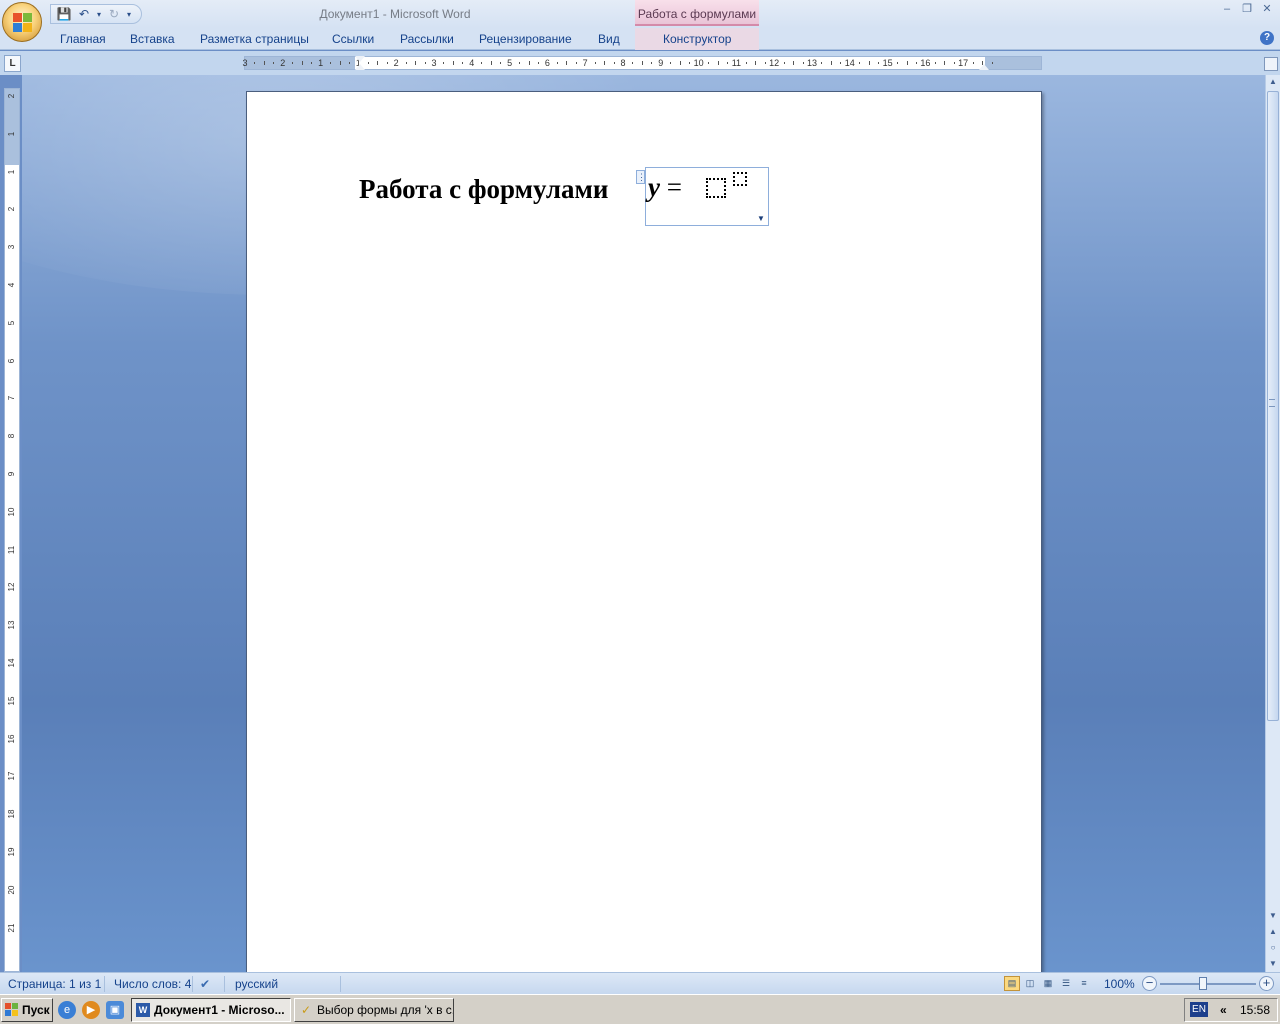 This screenshot has width=1280, height=1024. What do you see at coordinates (340, 984) in the screenshot?
I see `status-divider` at bounding box center [340, 984].